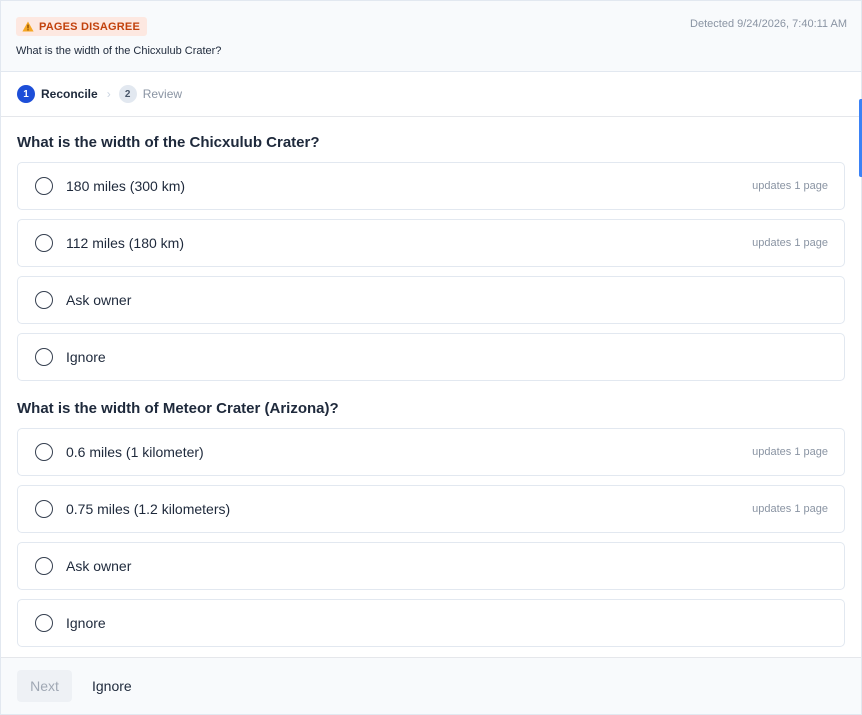 This screenshot has width=862, height=715. Describe the element at coordinates (26, 94) in the screenshot. I see `step-number: 1` at that location.